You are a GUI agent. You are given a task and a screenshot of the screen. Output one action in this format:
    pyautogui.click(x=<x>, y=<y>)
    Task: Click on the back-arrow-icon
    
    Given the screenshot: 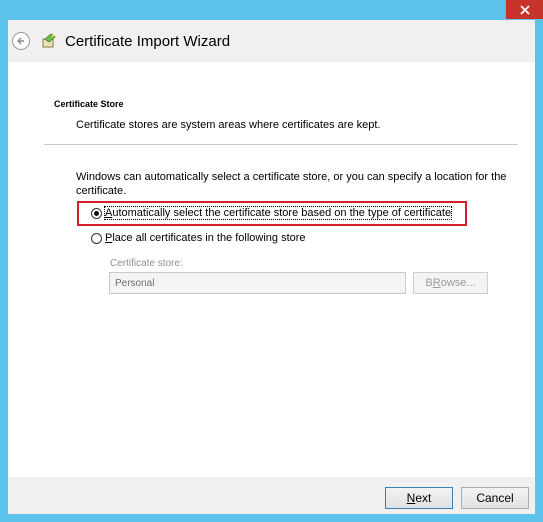 What is the action you would take?
    pyautogui.click(x=20, y=41)
    